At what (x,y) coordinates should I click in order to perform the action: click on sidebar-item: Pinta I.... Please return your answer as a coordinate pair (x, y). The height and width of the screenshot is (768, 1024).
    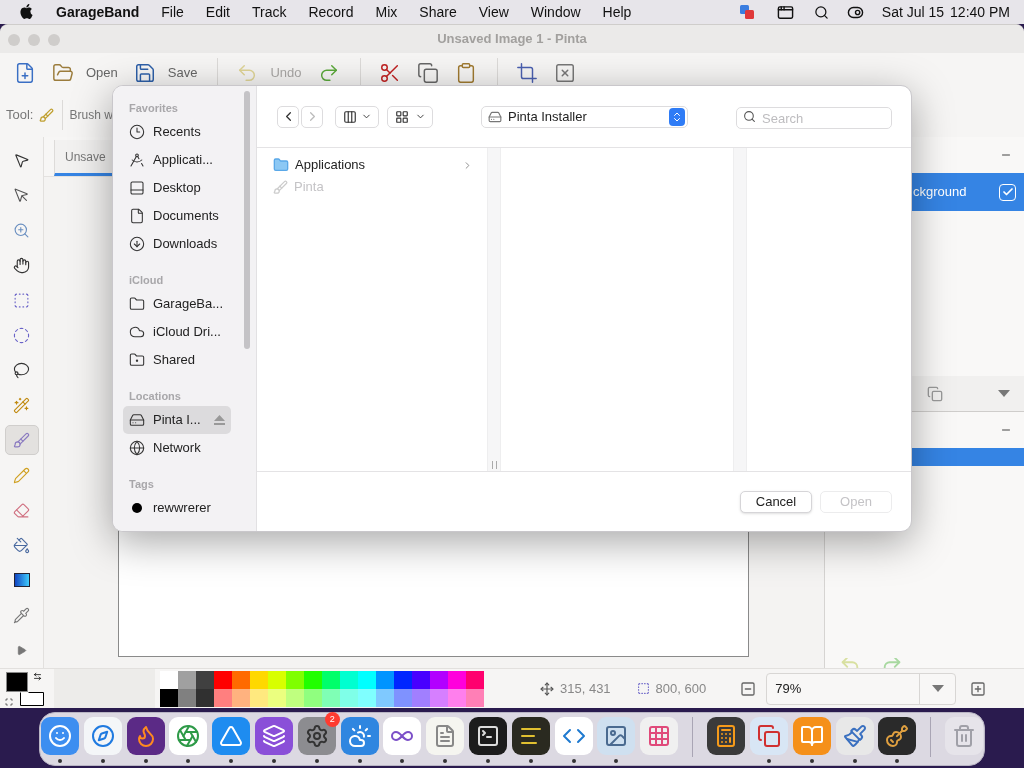
    Looking at the image, I should click on (177, 420).